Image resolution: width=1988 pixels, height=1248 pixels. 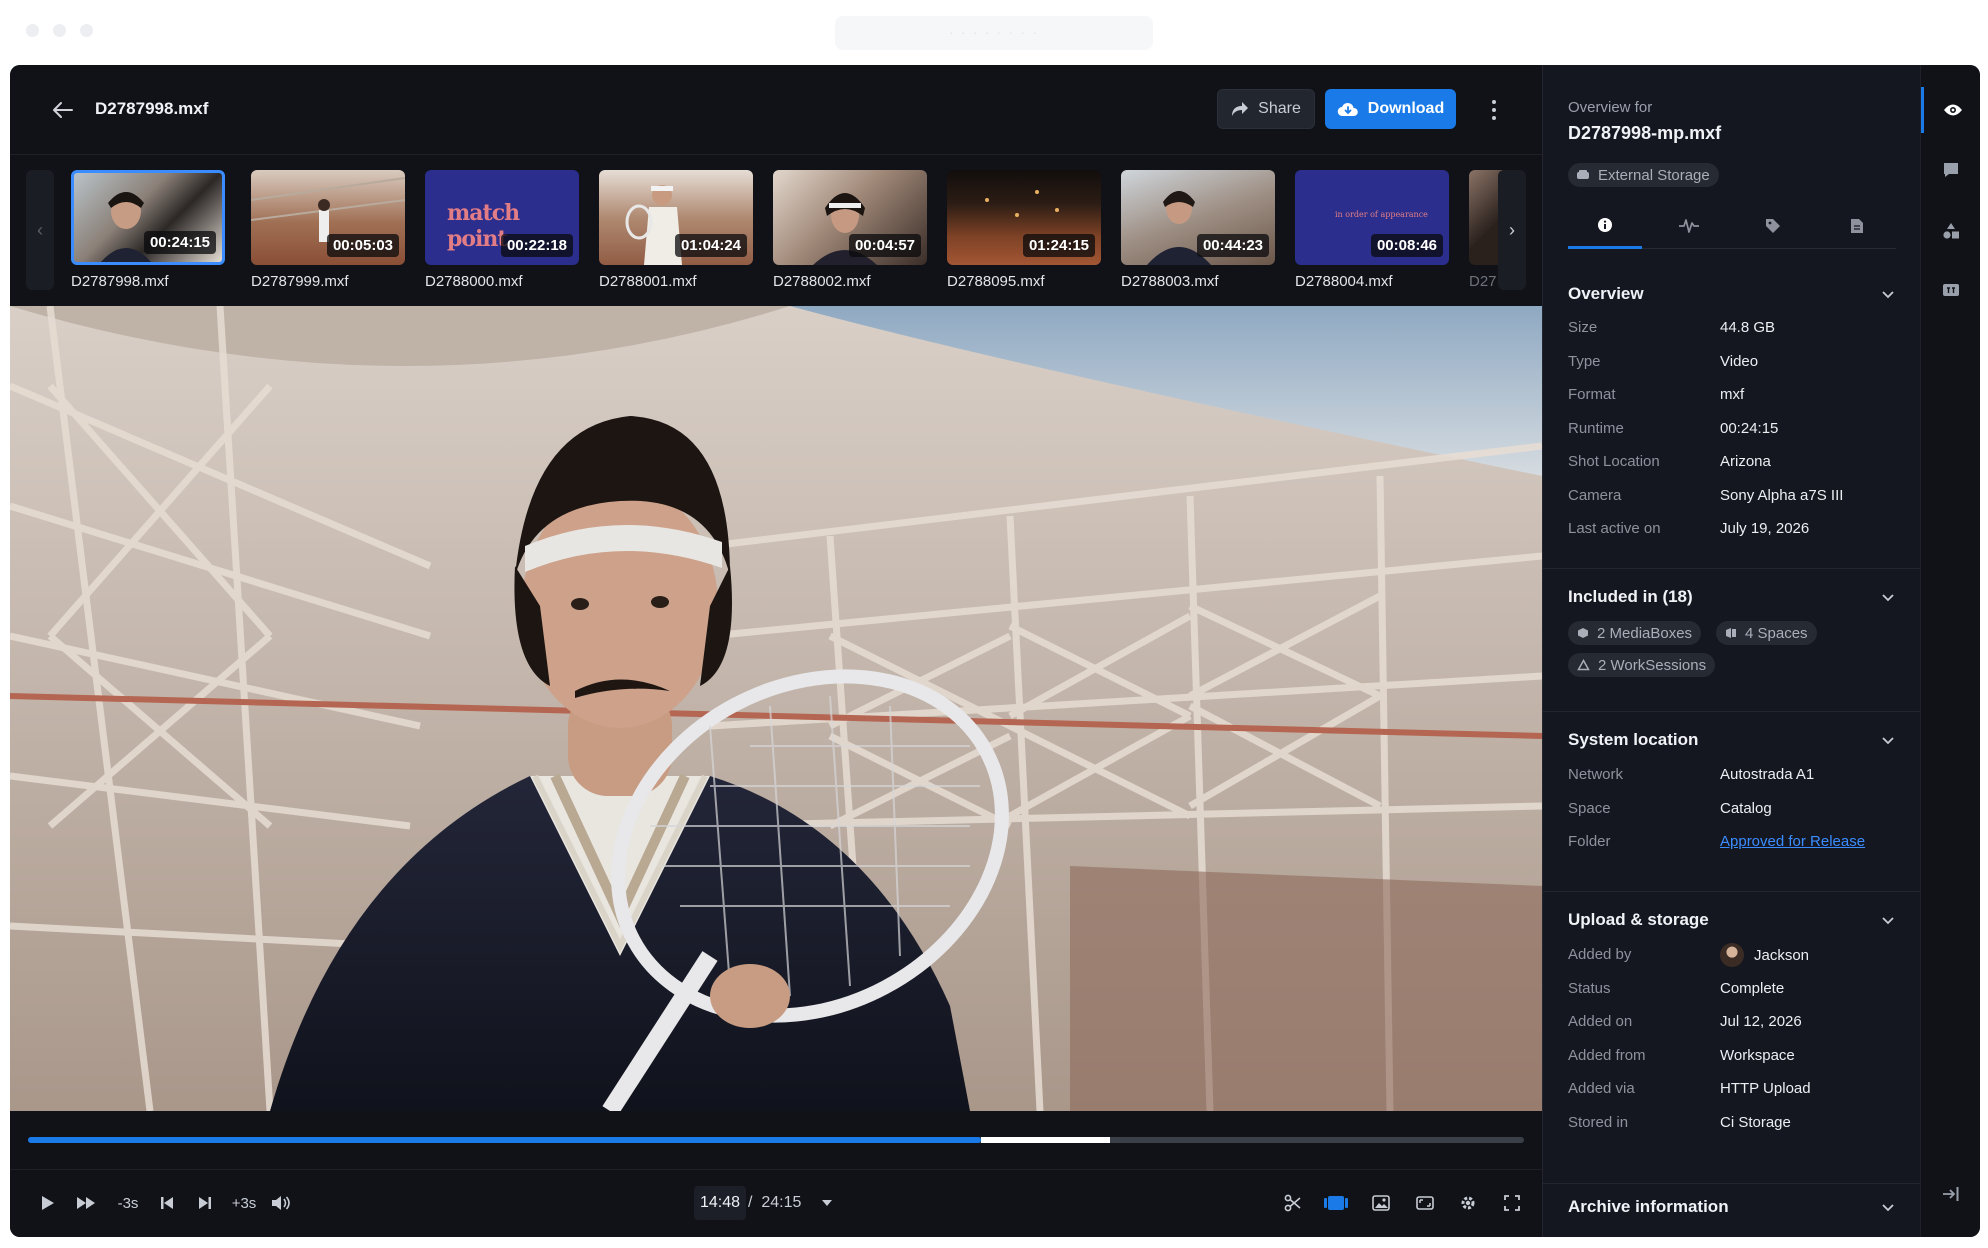 I want to click on window-minimize-dot, so click(x=59, y=30).